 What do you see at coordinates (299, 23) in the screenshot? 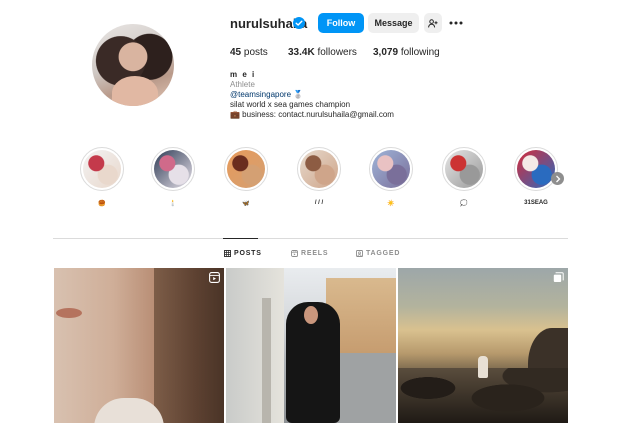
I see `verified-badge-icon` at bounding box center [299, 23].